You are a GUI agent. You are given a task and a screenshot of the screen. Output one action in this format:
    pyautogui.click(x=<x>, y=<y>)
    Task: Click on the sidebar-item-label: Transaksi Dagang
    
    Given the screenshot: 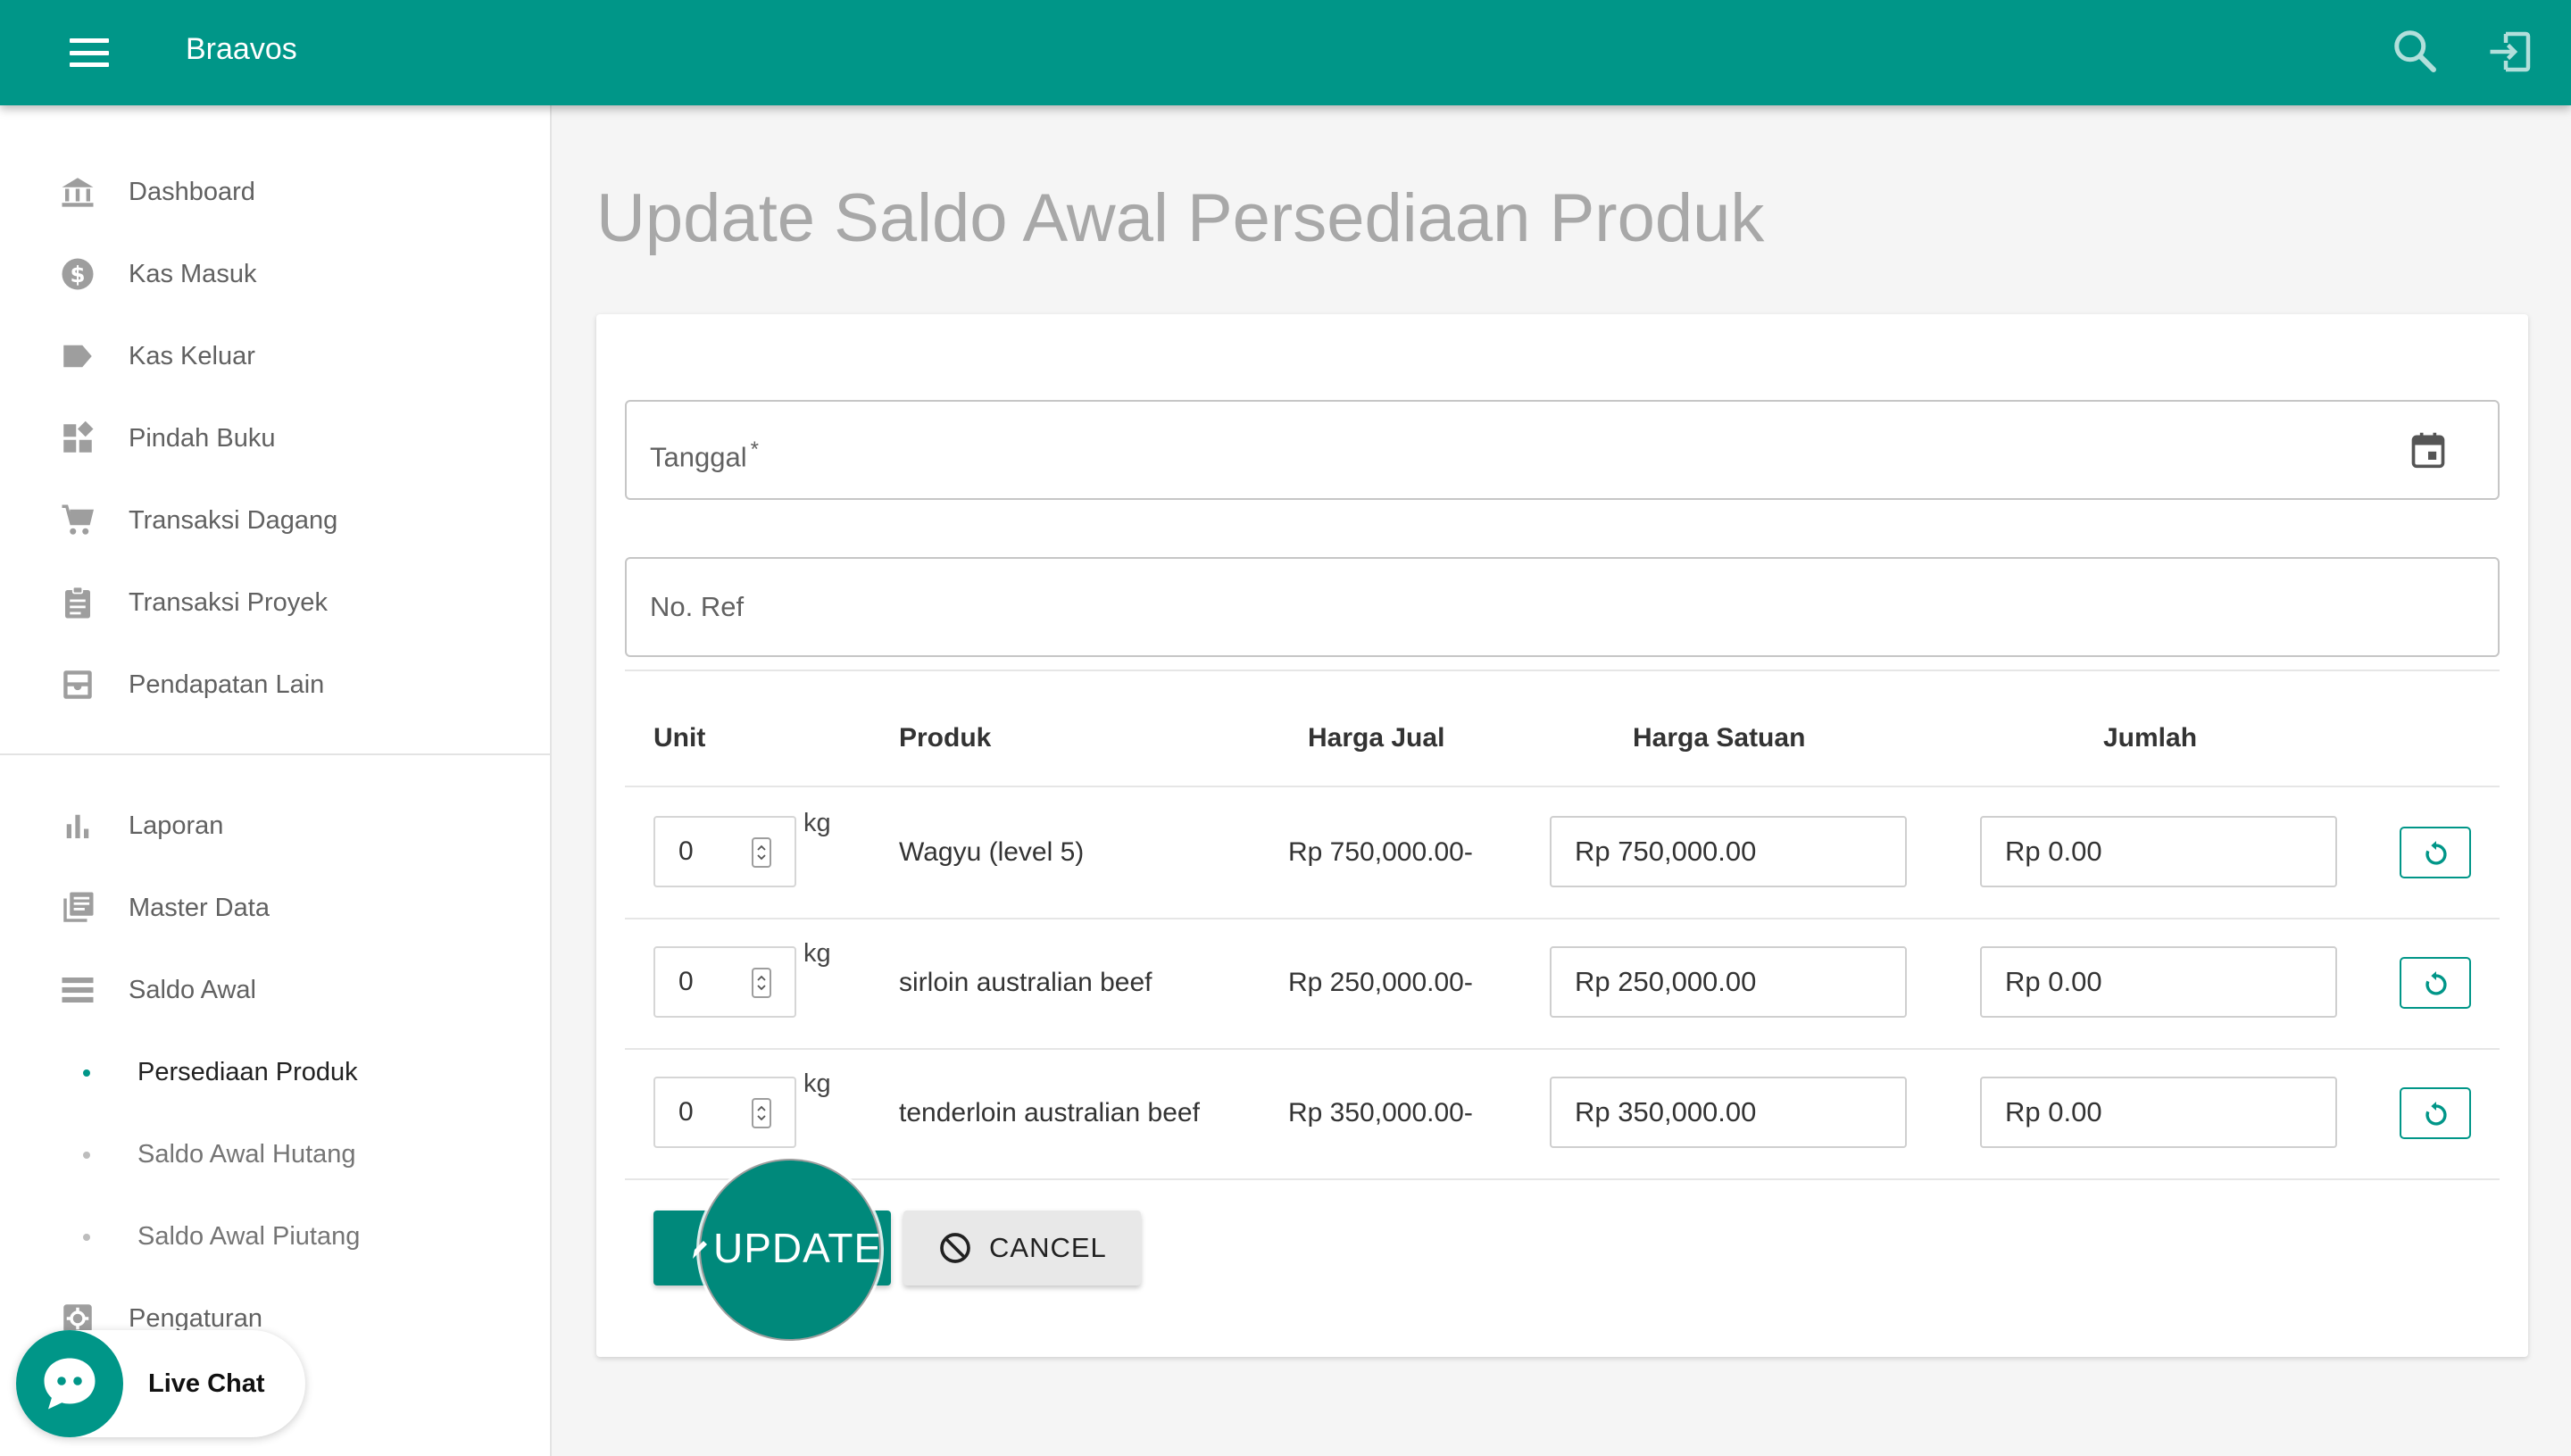 What is the action you would take?
    pyautogui.click(x=233, y=521)
    